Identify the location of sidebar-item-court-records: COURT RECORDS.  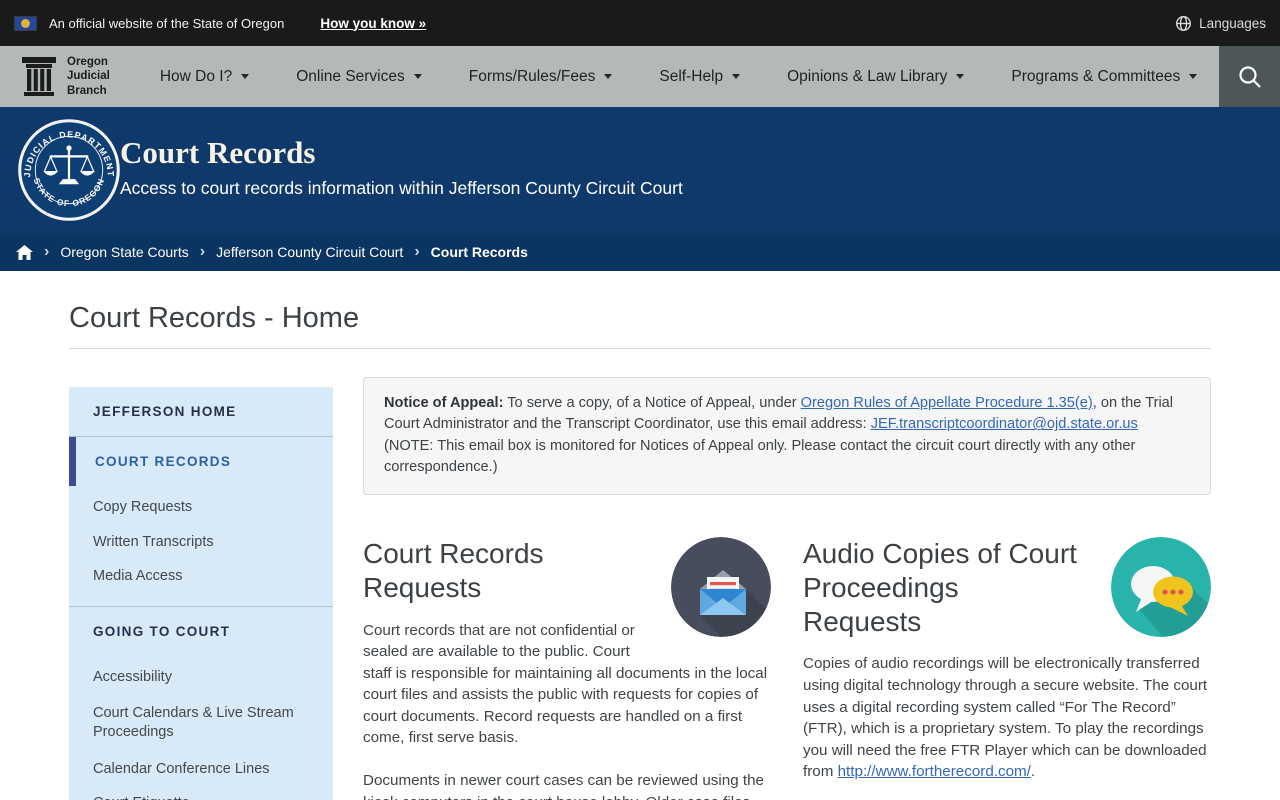
(201, 461).